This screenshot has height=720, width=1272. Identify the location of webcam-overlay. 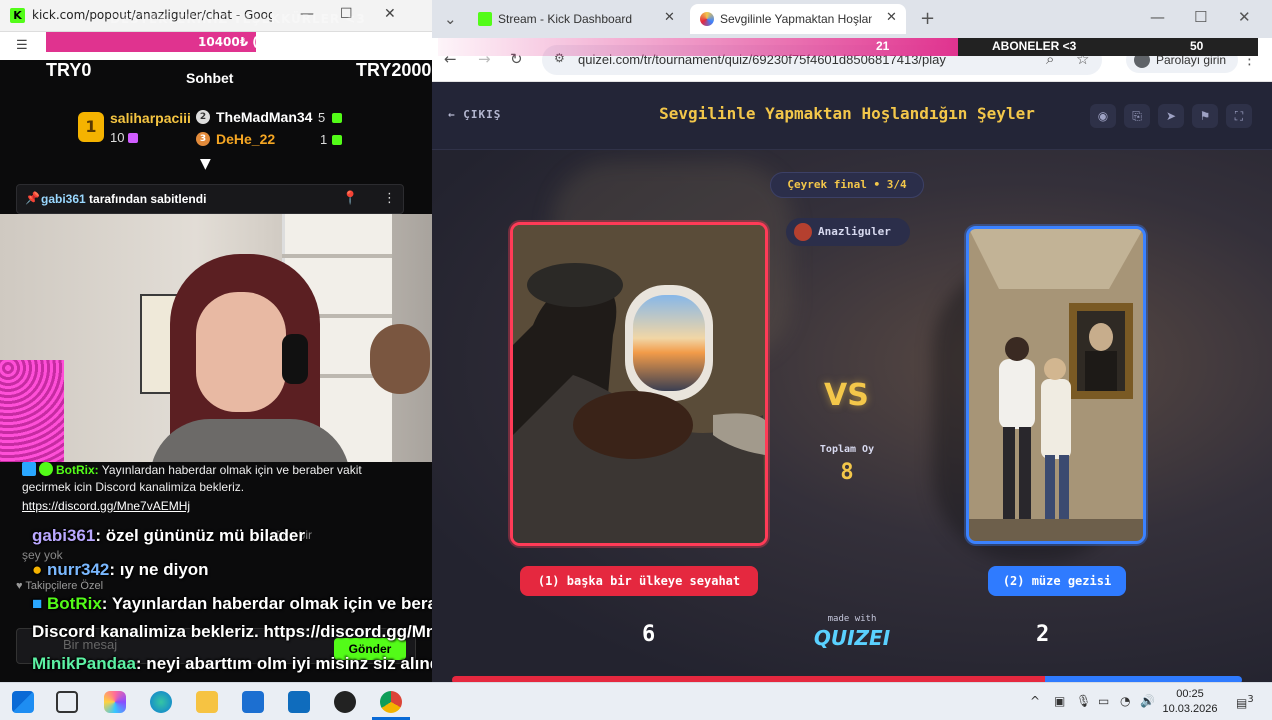
(216, 338).